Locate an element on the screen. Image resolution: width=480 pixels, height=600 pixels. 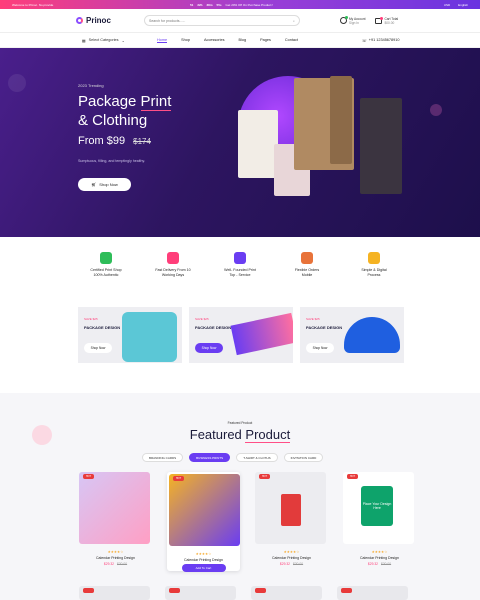
feature-line: Mobile is located at coordinates (307, 275).